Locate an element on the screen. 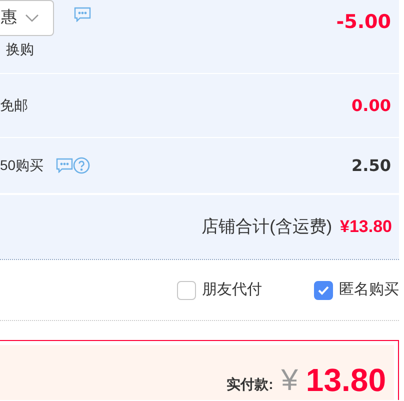 This screenshot has width=404, height=401. promo-note: 换购 is located at coordinates (20, 49).